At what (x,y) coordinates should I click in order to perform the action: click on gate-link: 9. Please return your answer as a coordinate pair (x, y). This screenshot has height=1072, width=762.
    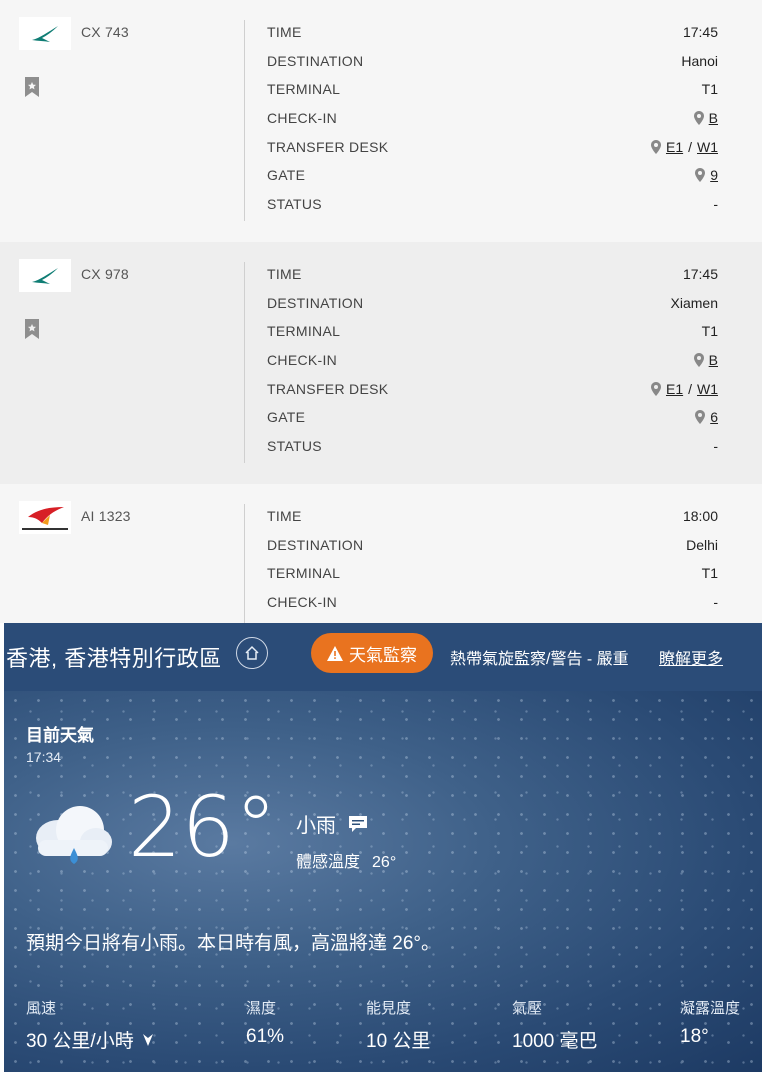
    Looking at the image, I should click on (714, 175).